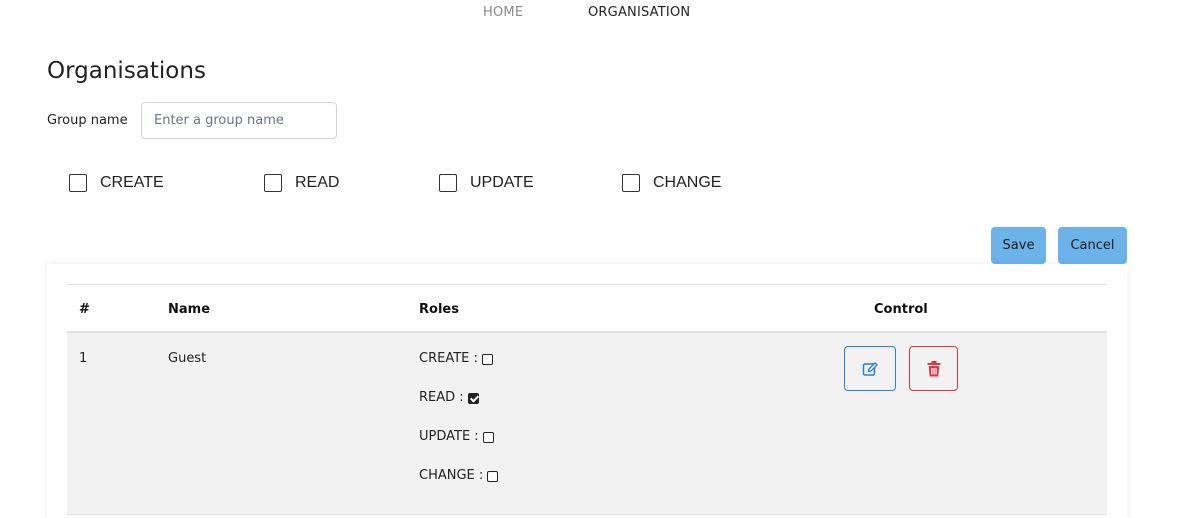 The width and height of the screenshot is (1177, 518). I want to click on column-header-roles: Roles, so click(439, 309).